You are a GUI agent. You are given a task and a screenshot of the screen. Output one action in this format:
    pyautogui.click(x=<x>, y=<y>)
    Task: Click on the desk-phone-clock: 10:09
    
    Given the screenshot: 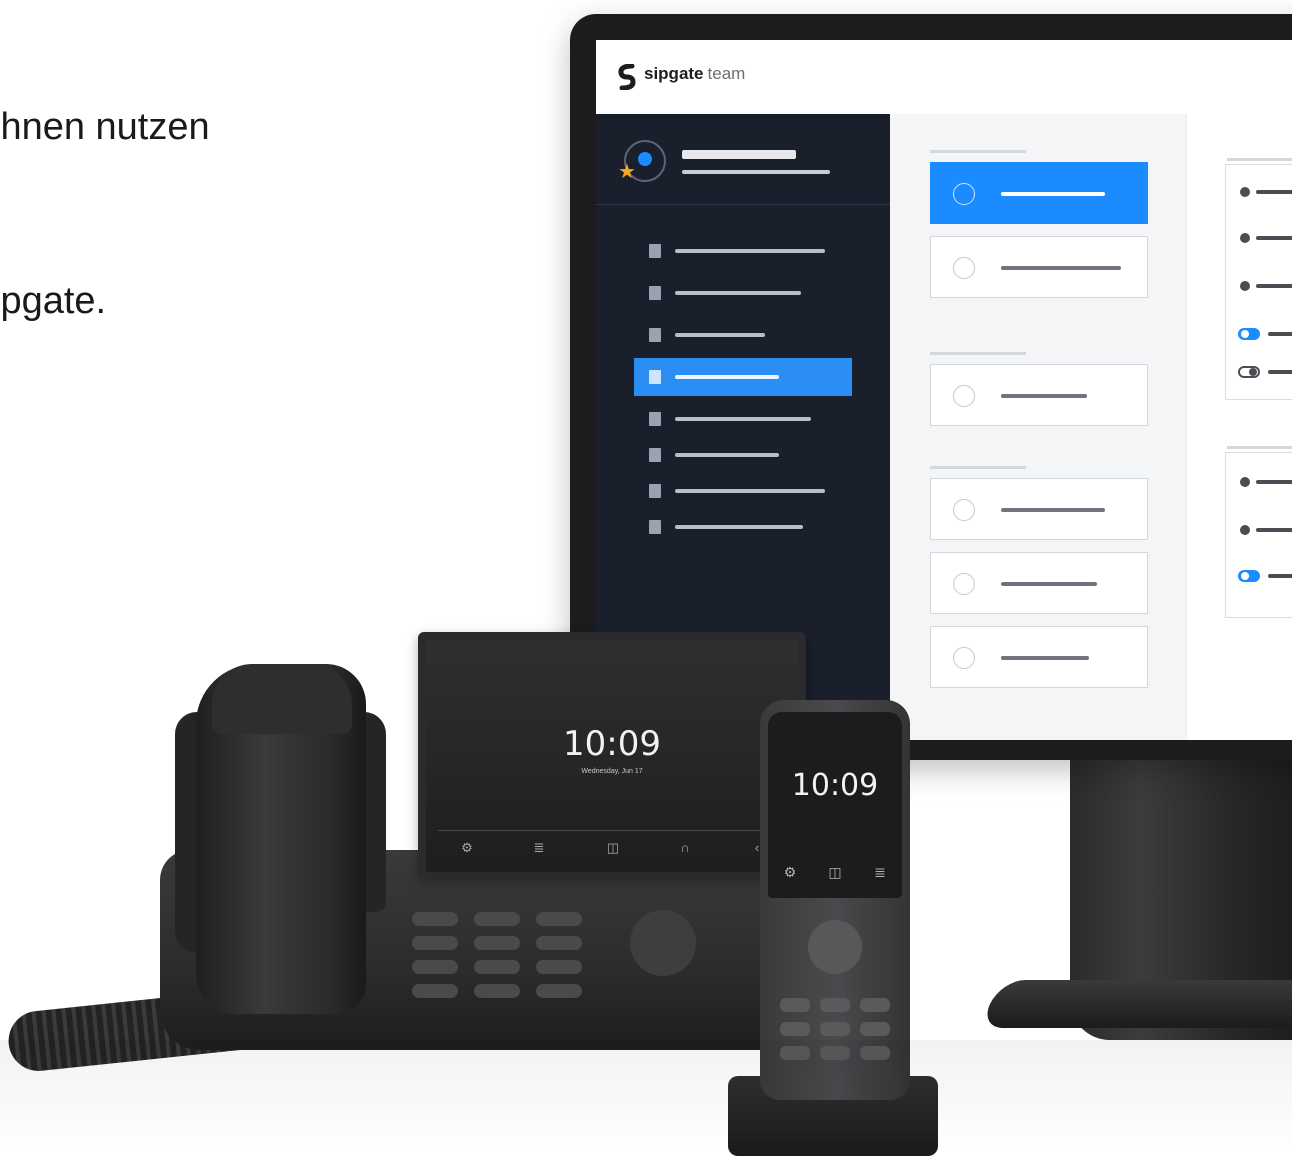 What is the action you would take?
    pyautogui.click(x=612, y=744)
    